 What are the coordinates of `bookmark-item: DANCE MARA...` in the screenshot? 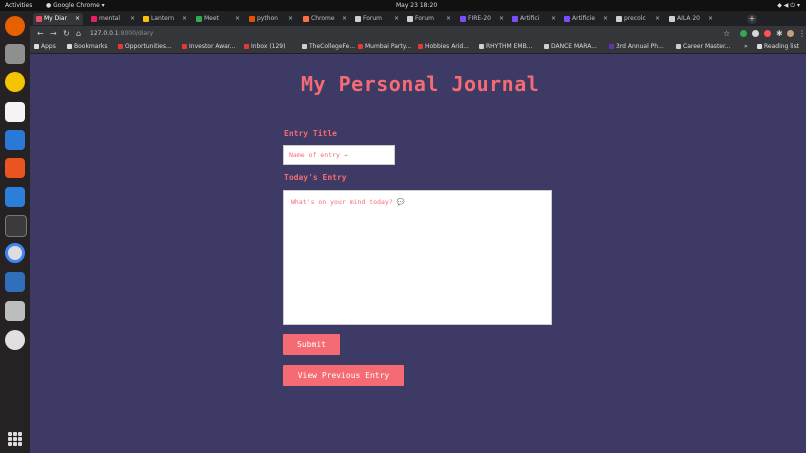 It's located at (570, 47).